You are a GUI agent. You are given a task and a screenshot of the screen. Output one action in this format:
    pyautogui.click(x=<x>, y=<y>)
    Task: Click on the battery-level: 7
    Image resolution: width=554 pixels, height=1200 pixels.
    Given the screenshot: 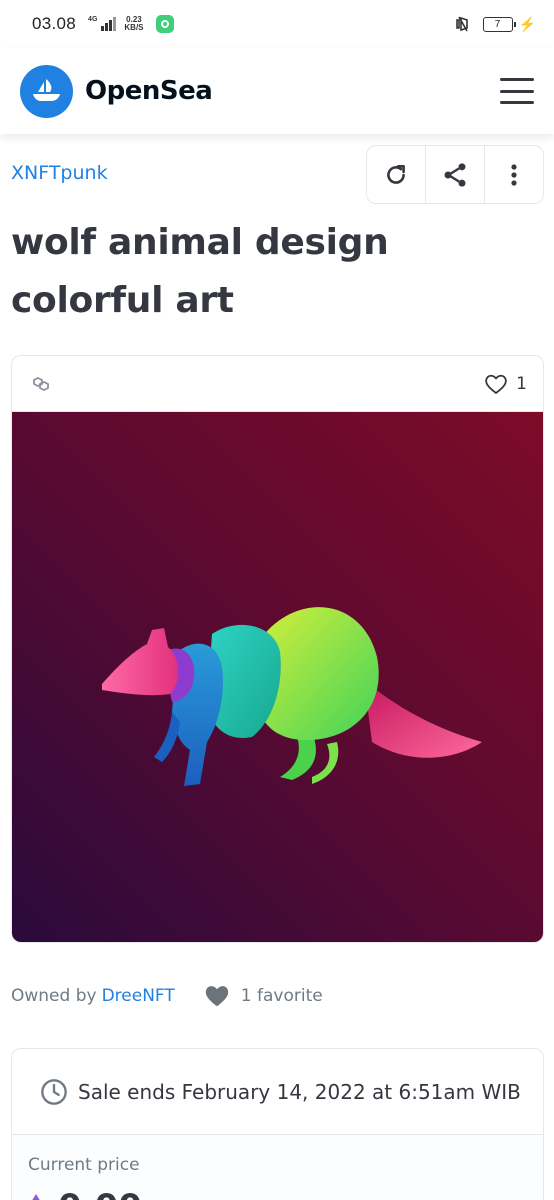 What is the action you would take?
    pyautogui.click(x=497, y=24)
    